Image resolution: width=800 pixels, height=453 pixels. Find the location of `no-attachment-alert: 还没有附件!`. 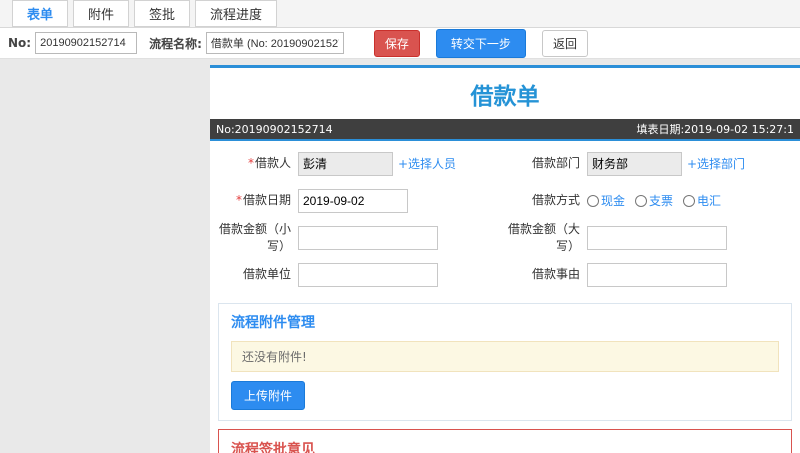

no-attachment-alert: 还没有附件! is located at coordinates (505, 356).